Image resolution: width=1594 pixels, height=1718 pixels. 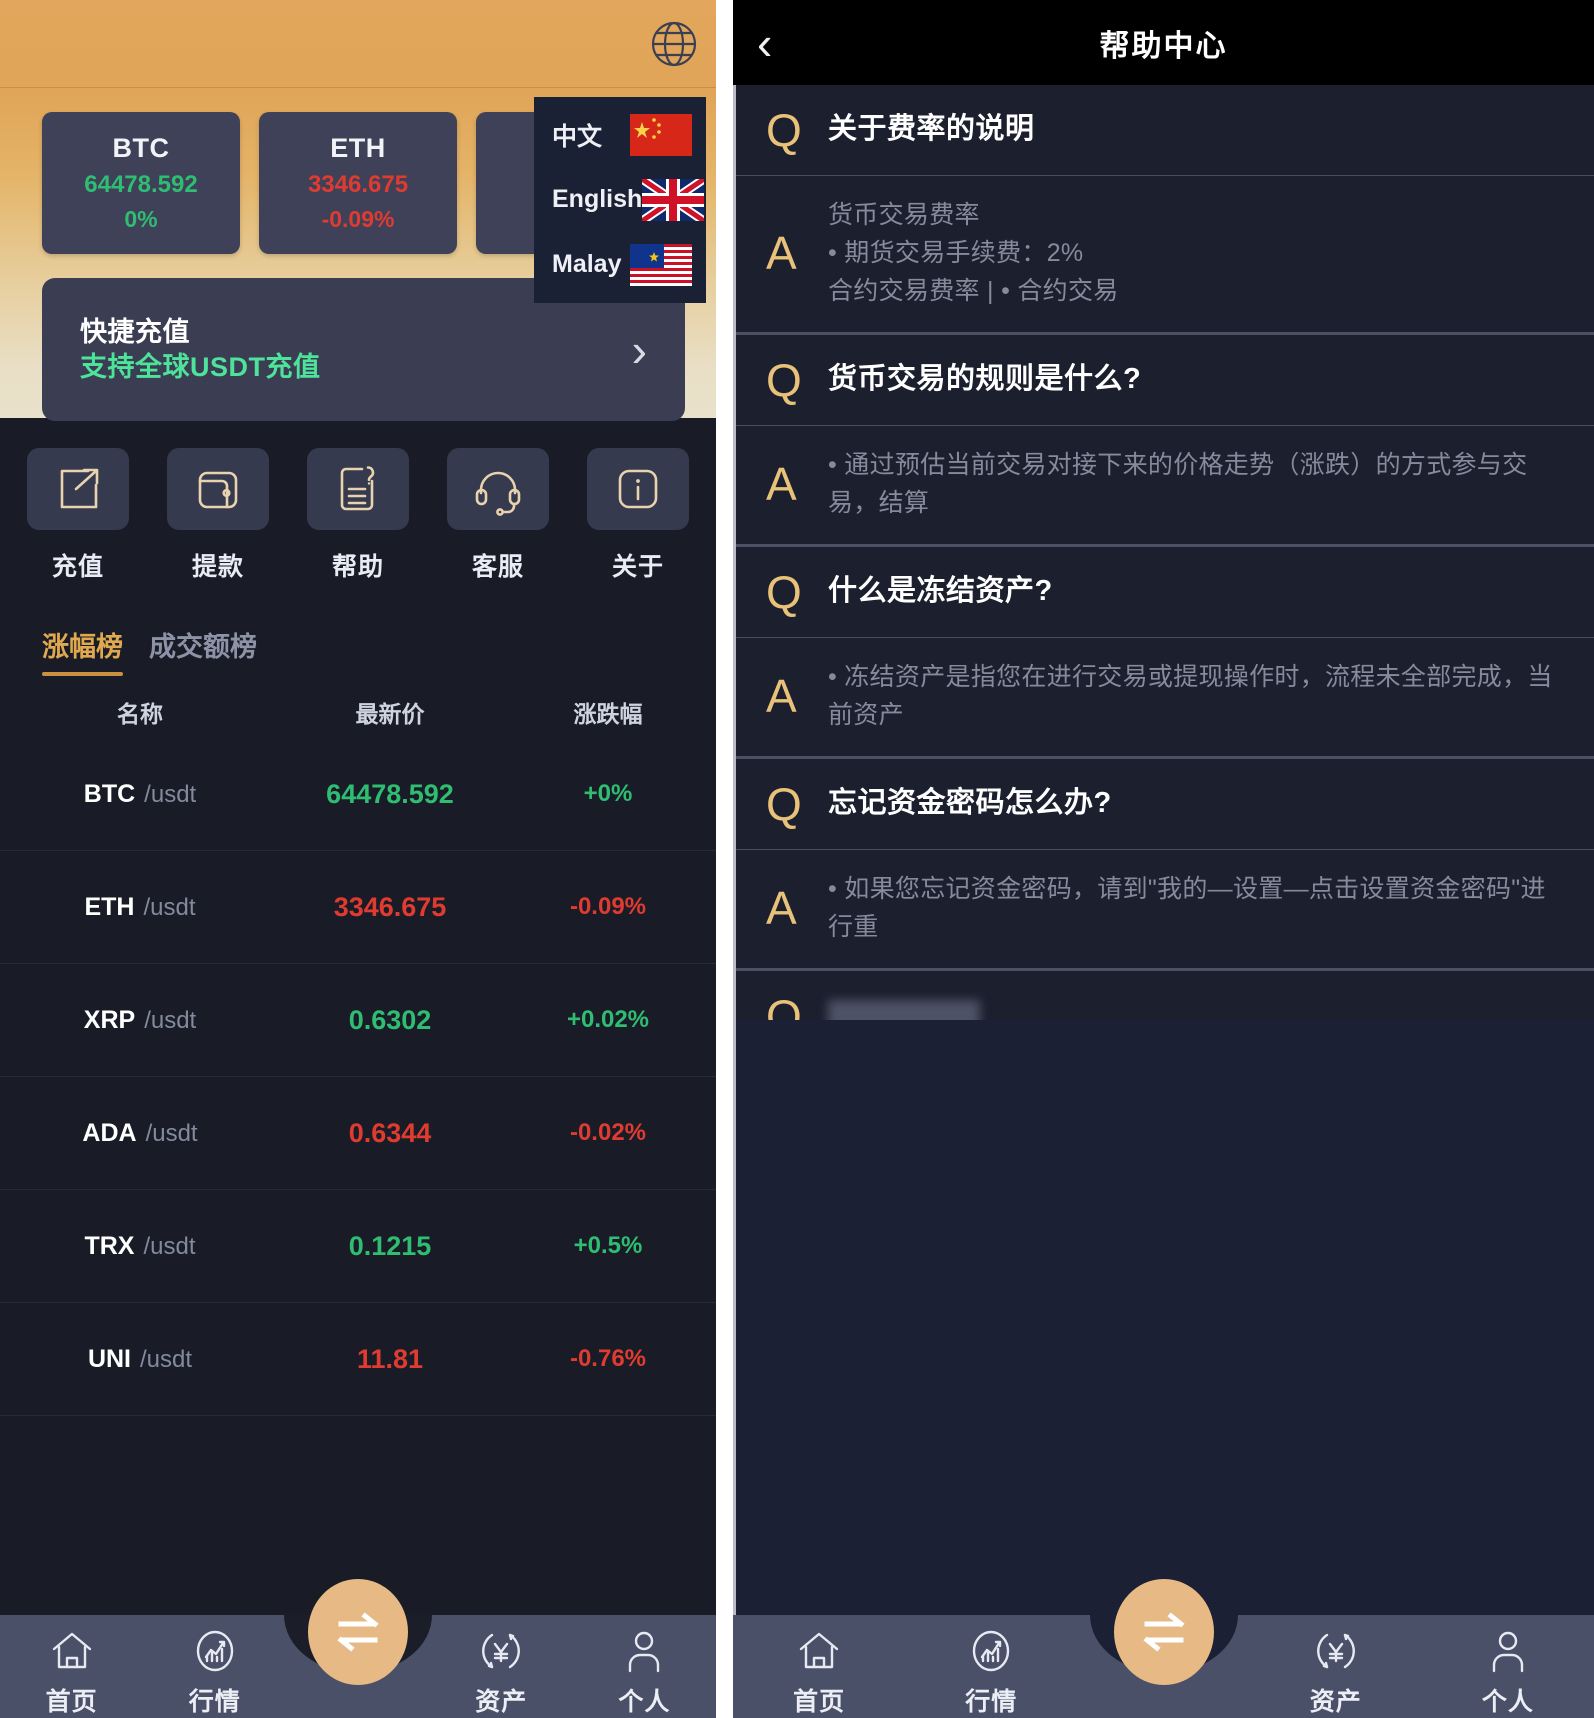 I want to click on faq-question-row: Q 什么是冻结资产?, so click(x=1165, y=592).